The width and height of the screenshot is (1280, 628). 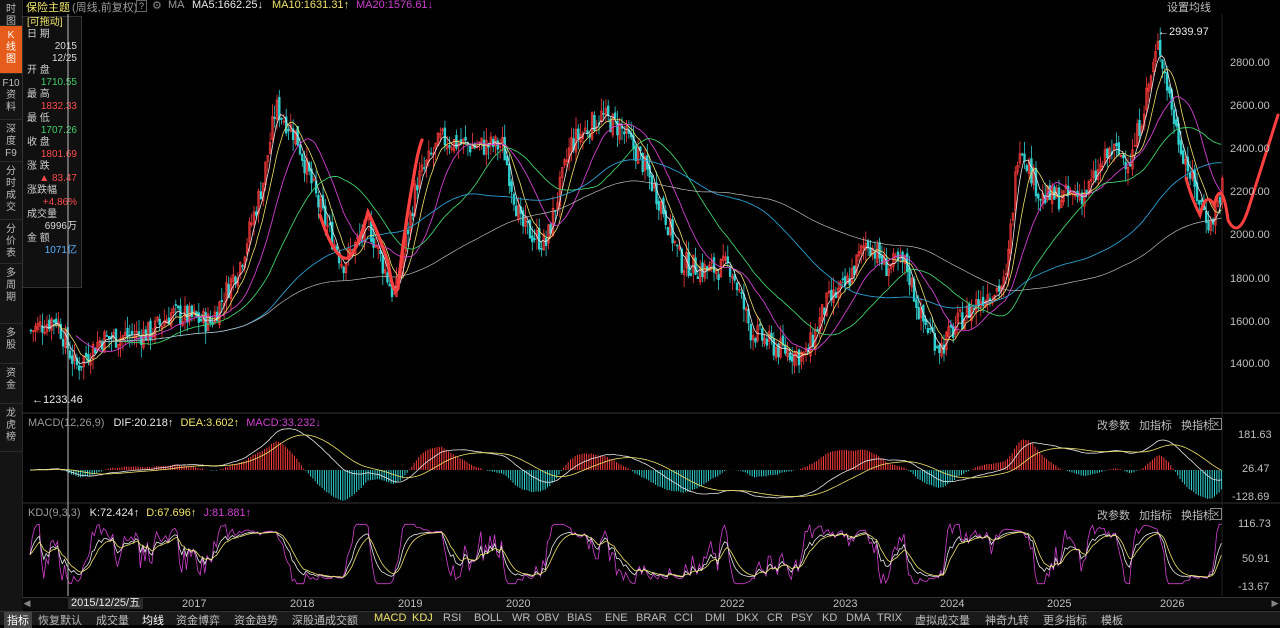 What do you see at coordinates (153, 620) in the screenshot?
I see `indicator-tab: 均线` at bounding box center [153, 620].